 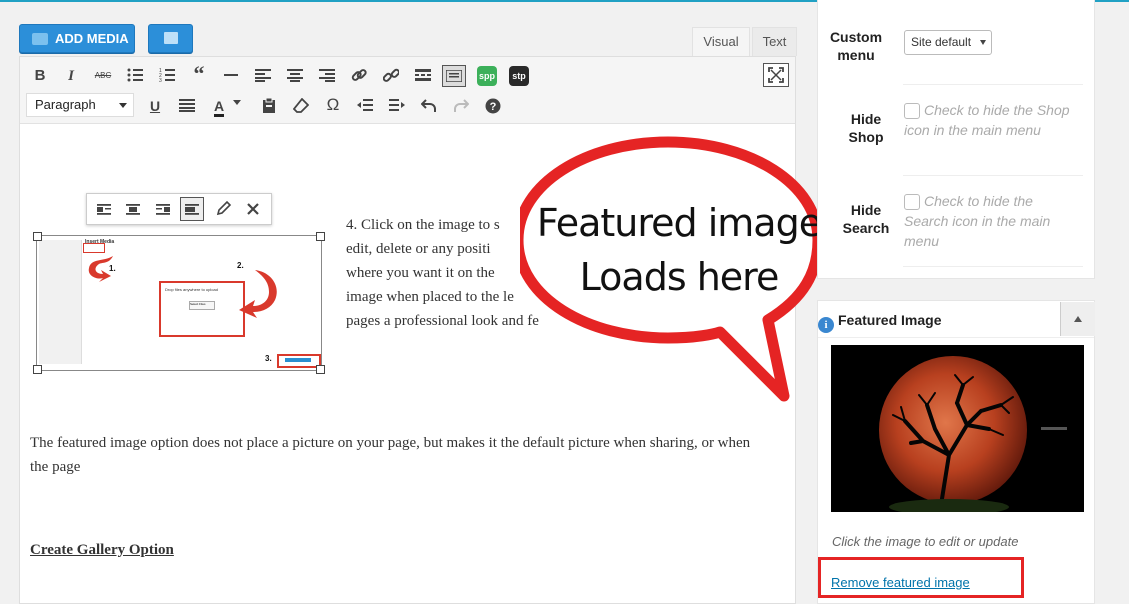 I want to click on indent-icon, so click(x=397, y=106).